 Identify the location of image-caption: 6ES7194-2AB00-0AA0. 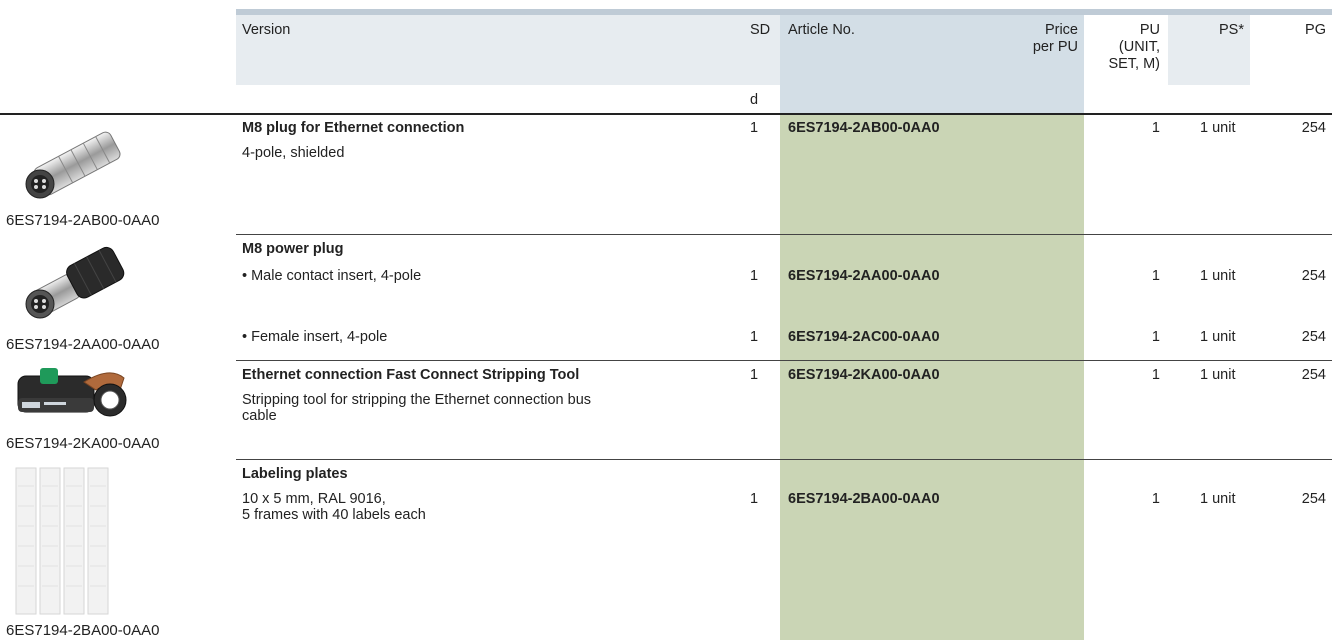
(83, 220).